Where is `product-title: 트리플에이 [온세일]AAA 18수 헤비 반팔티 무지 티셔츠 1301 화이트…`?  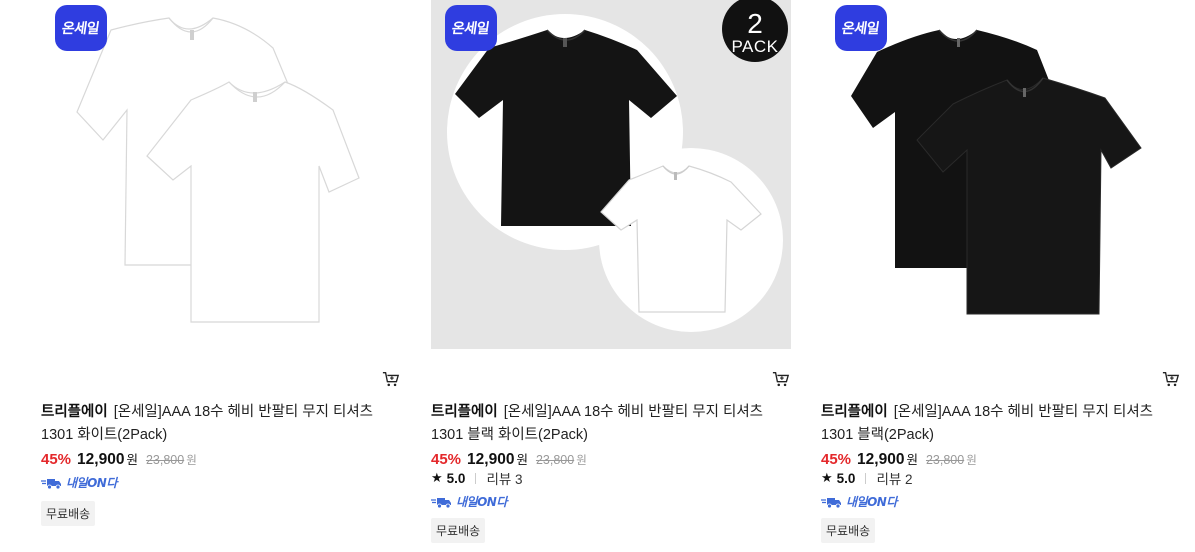
product-title: 트리플에이 [온세일]AAA 18수 헤비 반팔티 무지 티셔츠 1301 화이트… is located at coordinates (221, 424).